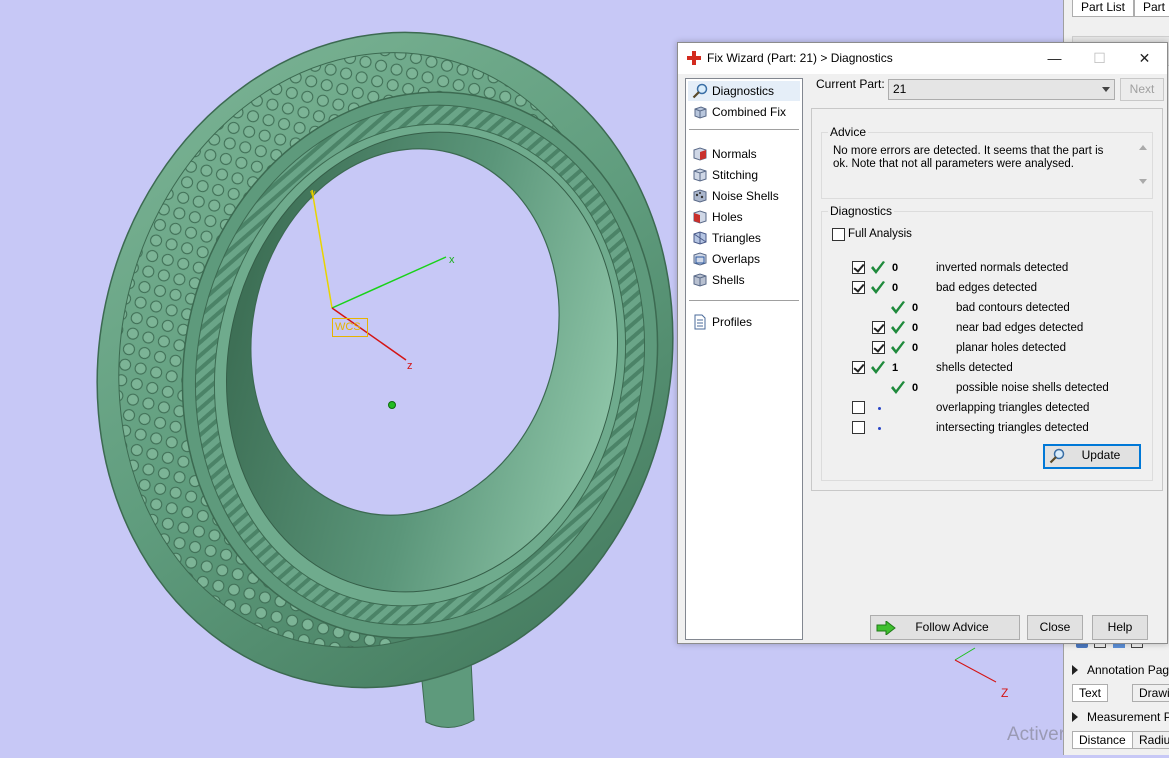 The height and width of the screenshot is (758, 1169). What do you see at coordinates (861, 211) in the screenshot?
I see `diagnostics-legend: Diagnostics` at bounding box center [861, 211].